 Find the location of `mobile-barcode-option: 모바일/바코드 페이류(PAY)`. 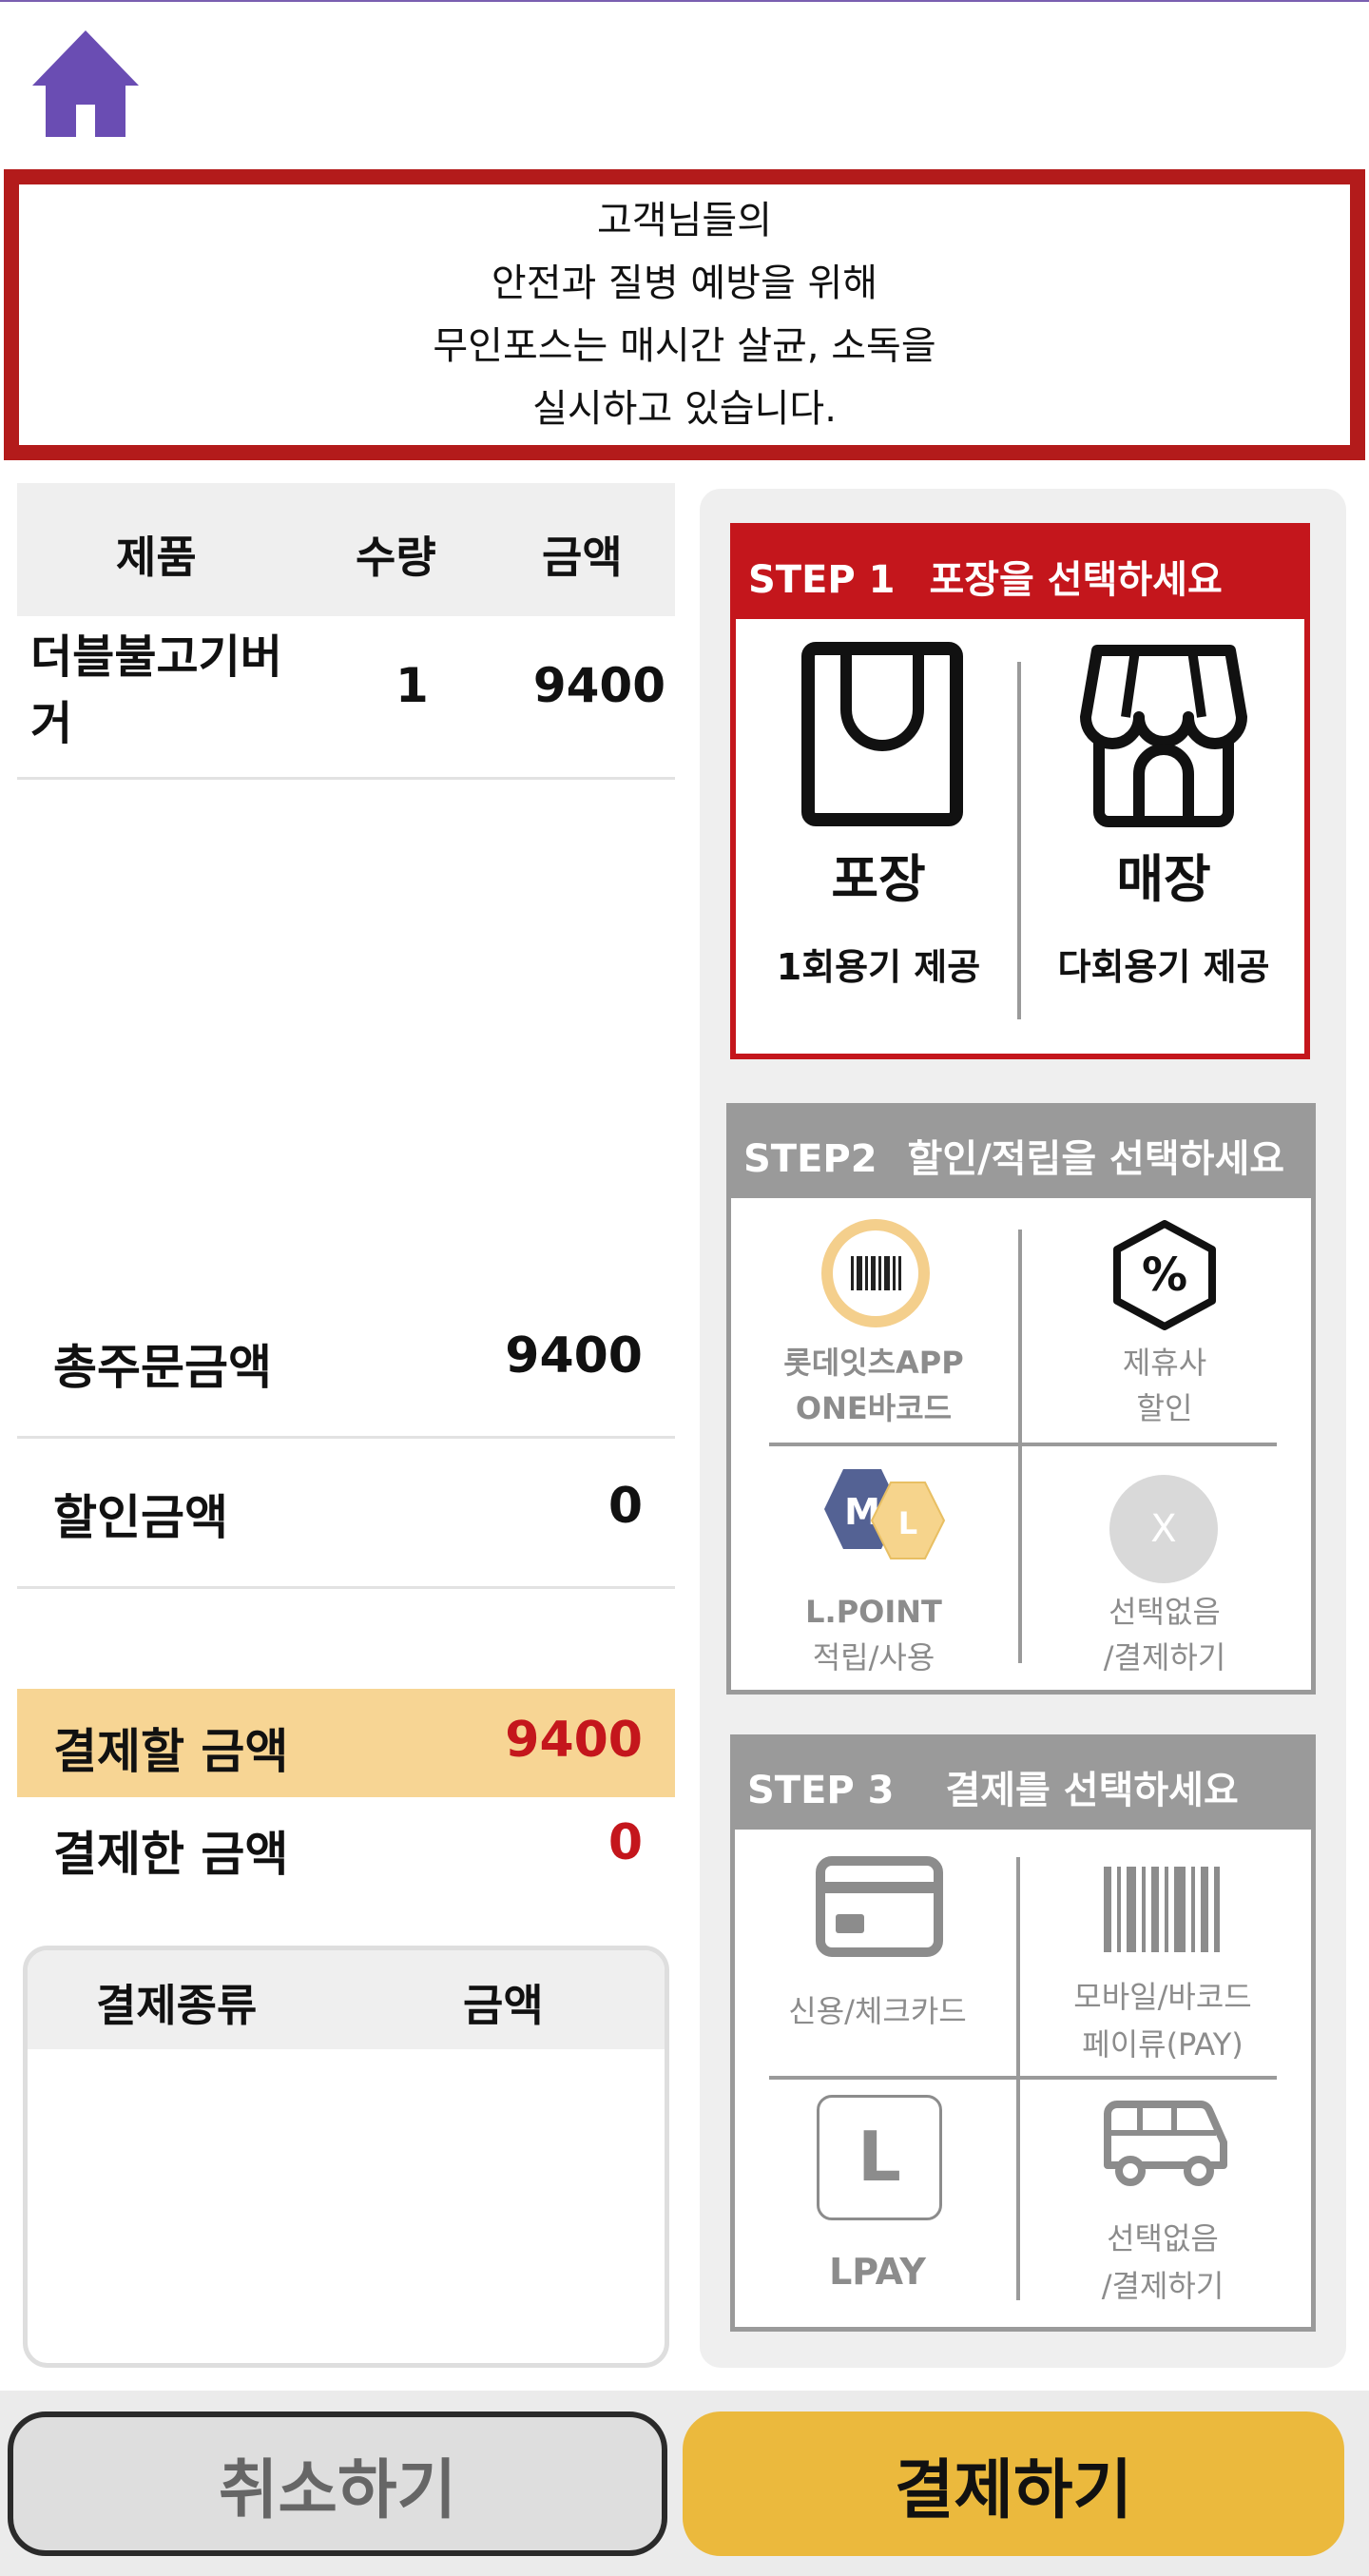

mobile-barcode-option: 모바일/바코드 페이류(PAY) is located at coordinates (1162, 1953).